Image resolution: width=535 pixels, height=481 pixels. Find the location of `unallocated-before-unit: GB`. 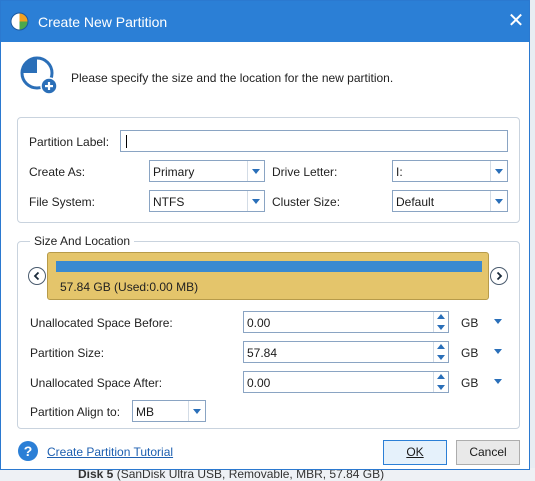

unallocated-before-unit: GB is located at coordinates (470, 323).